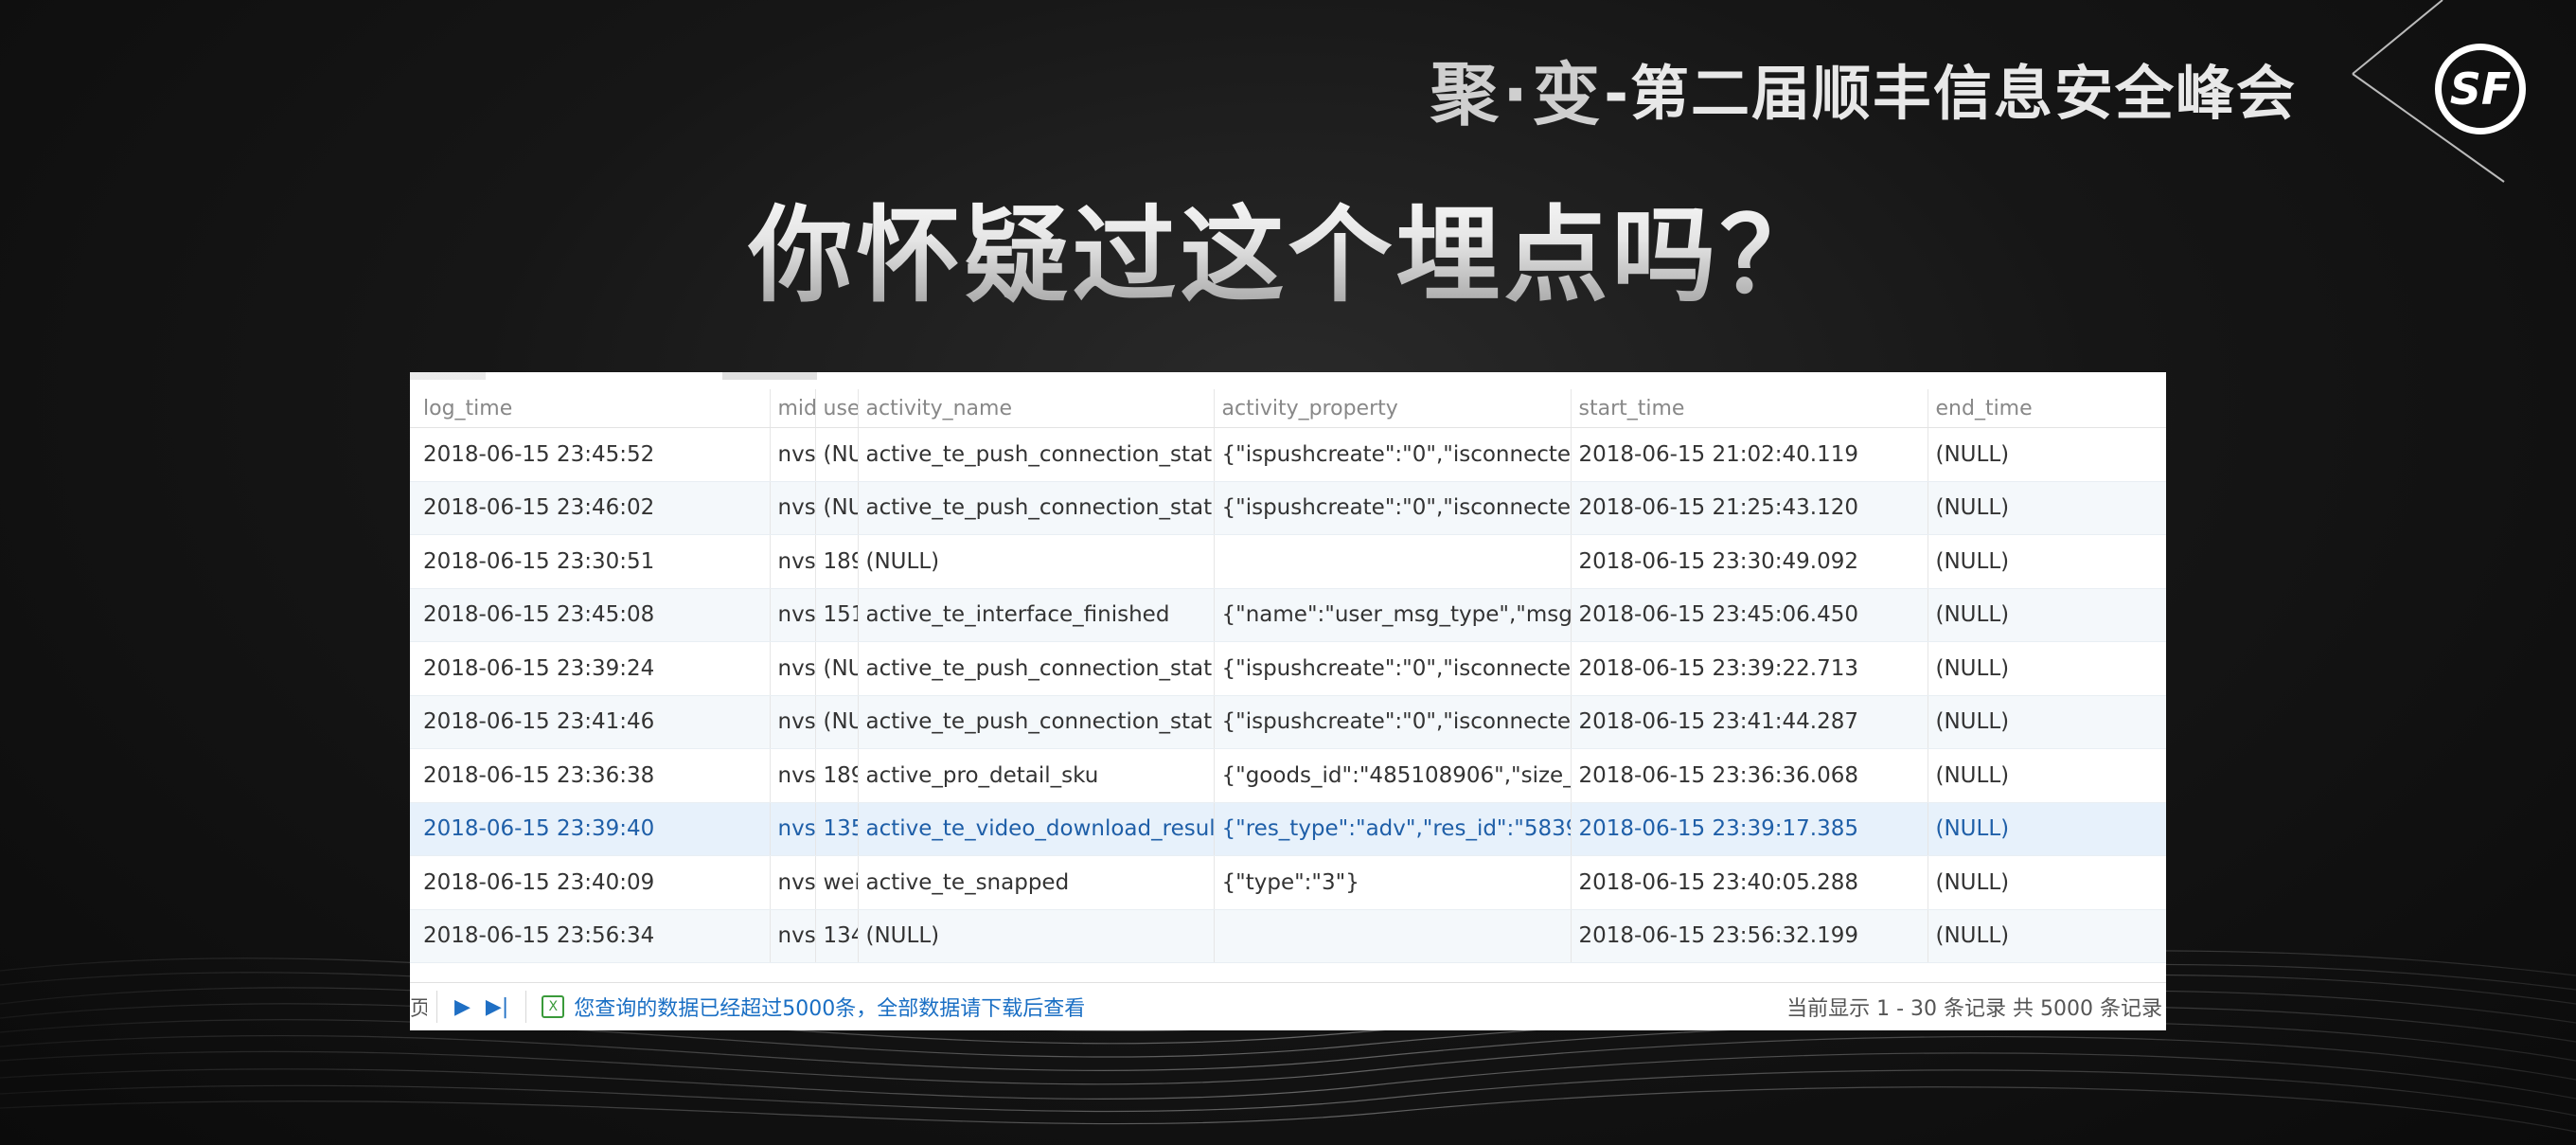 This screenshot has width=2576, height=1145. What do you see at coordinates (1393, 829) in the screenshot?
I see `cell-activity-property: {"res_type":"adv","res_id":"583993` at bounding box center [1393, 829].